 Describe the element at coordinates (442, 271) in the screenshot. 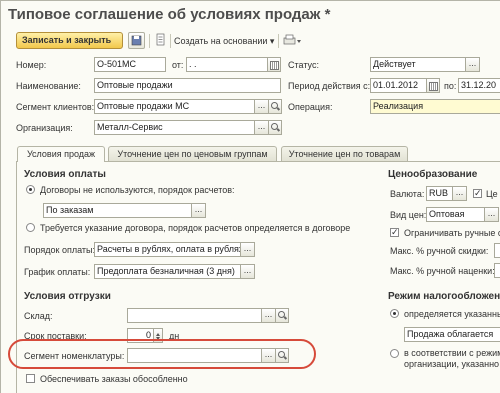

I see `max-markup-label: Макс. % ручной наценки:` at that location.